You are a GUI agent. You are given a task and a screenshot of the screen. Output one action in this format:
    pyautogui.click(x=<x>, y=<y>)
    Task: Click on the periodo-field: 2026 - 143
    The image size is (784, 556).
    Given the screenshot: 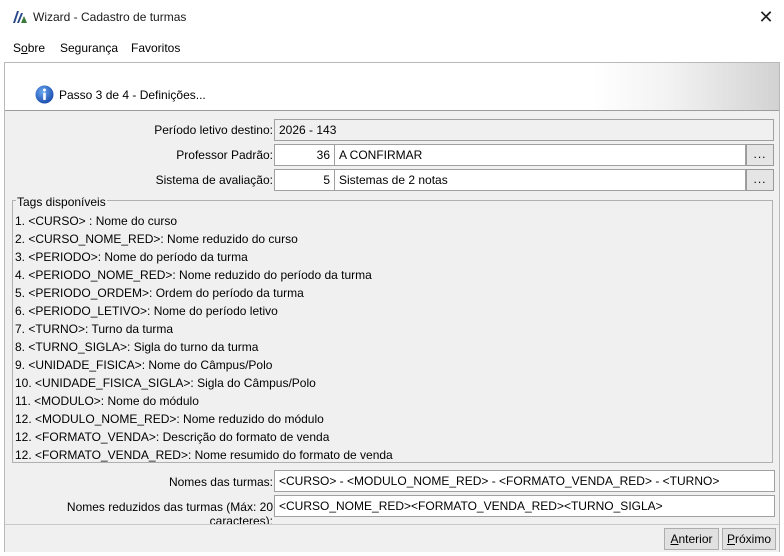 What is the action you would take?
    pyautogui.click(x=524, y=130)
    